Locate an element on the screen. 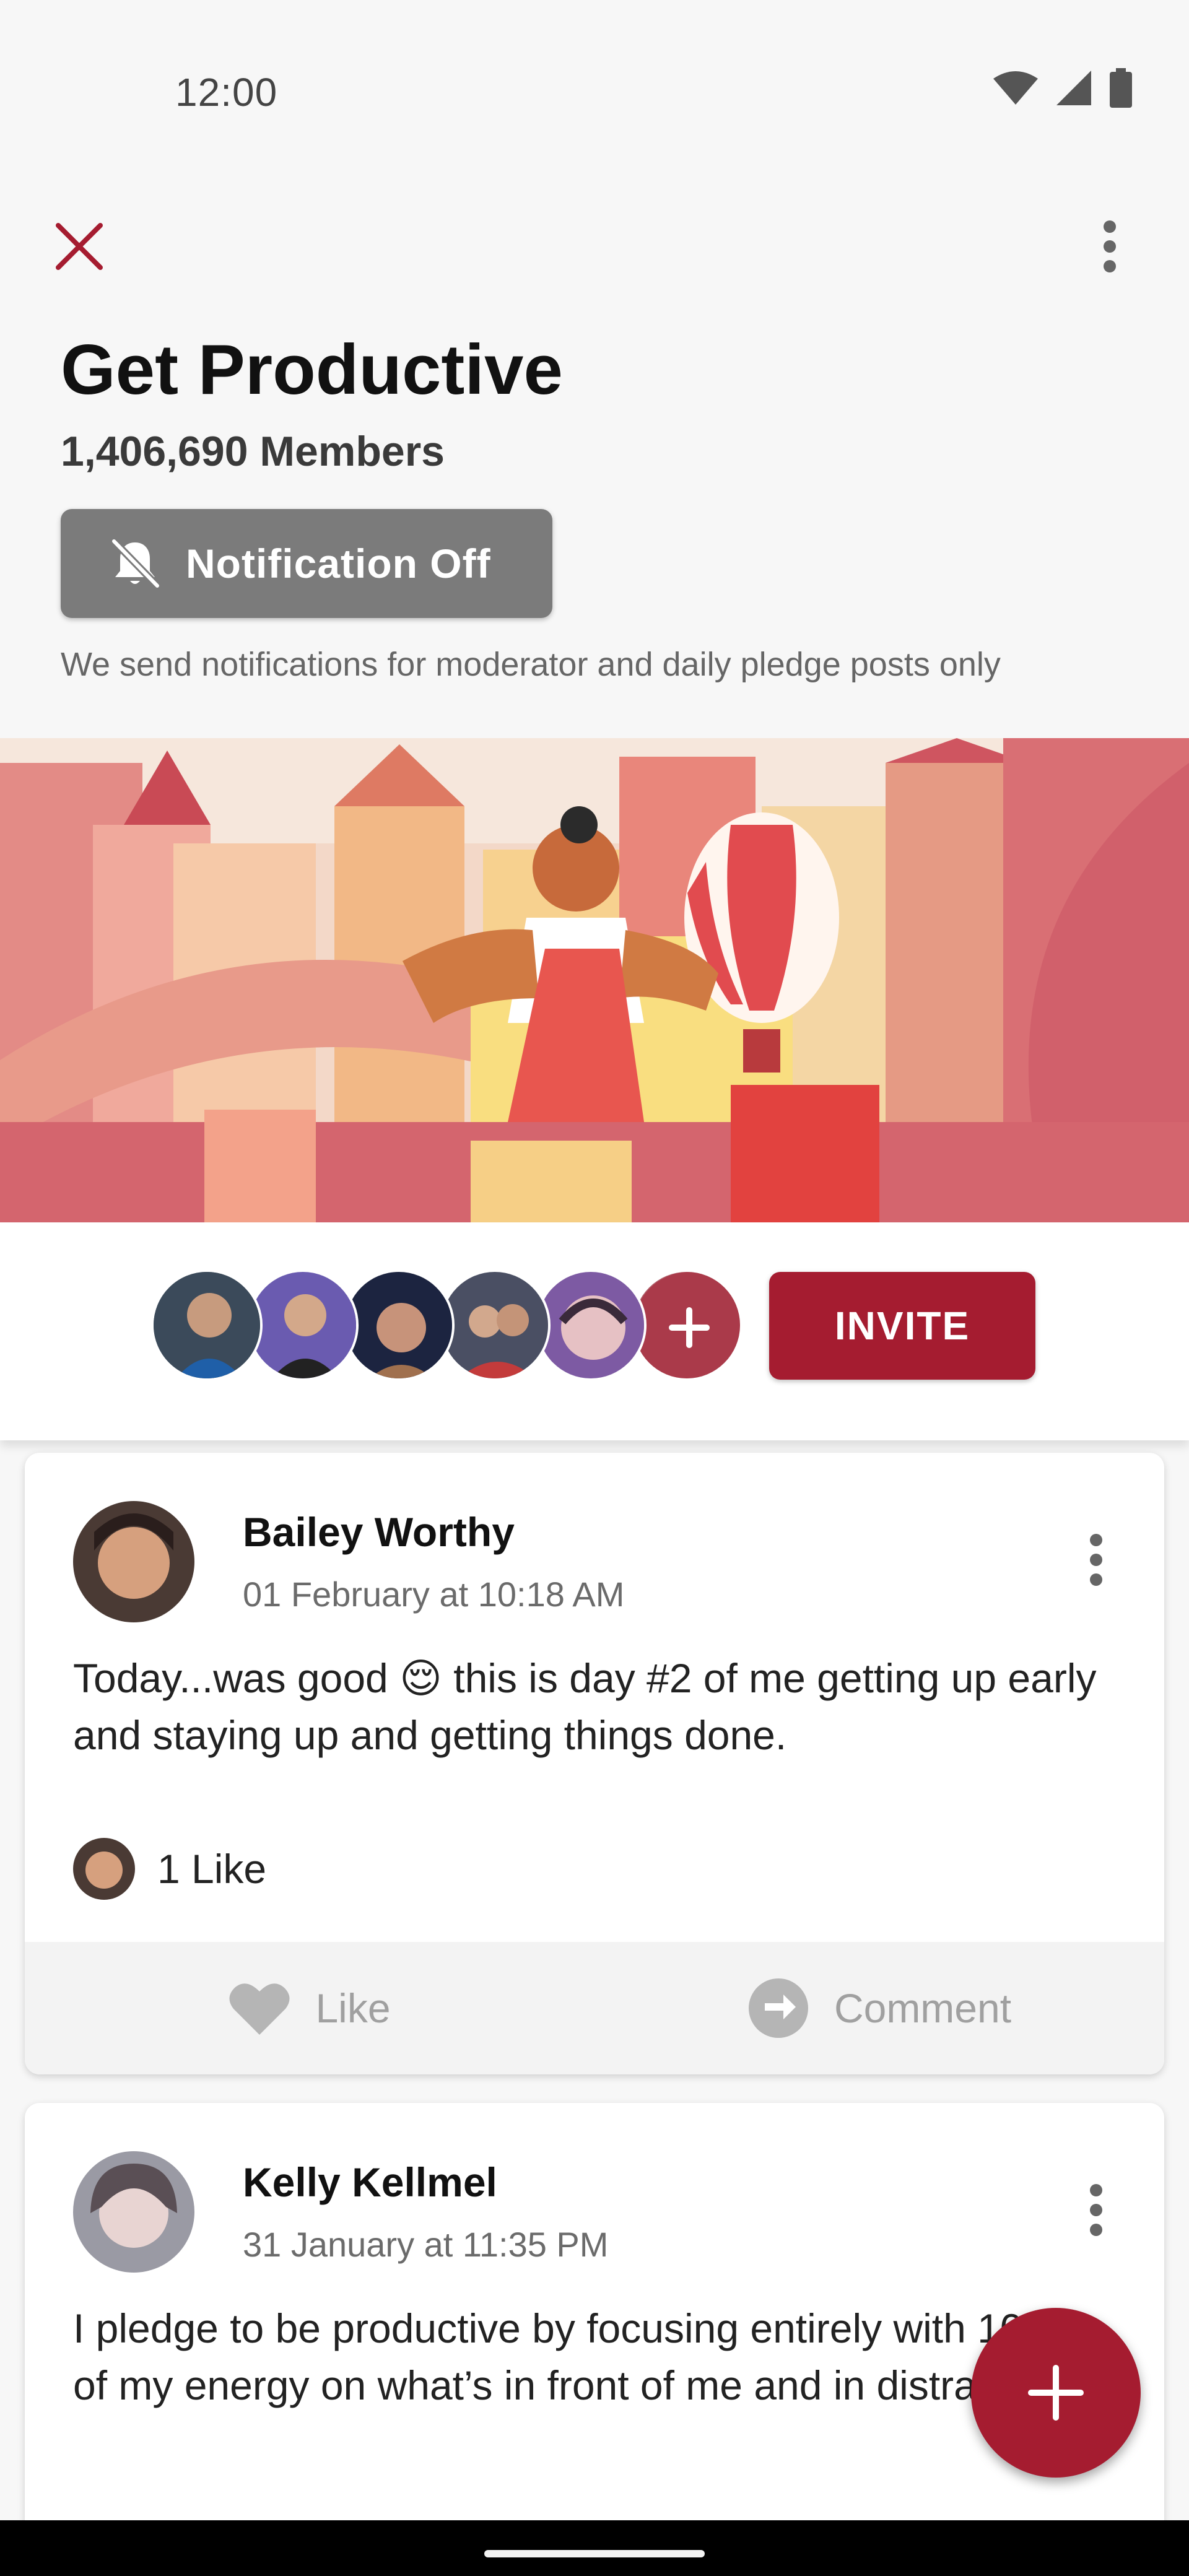 Image resolution: width=1189 pixels, height=2576 pixels. system-nav-bar is located at coordinates (594, 2548).